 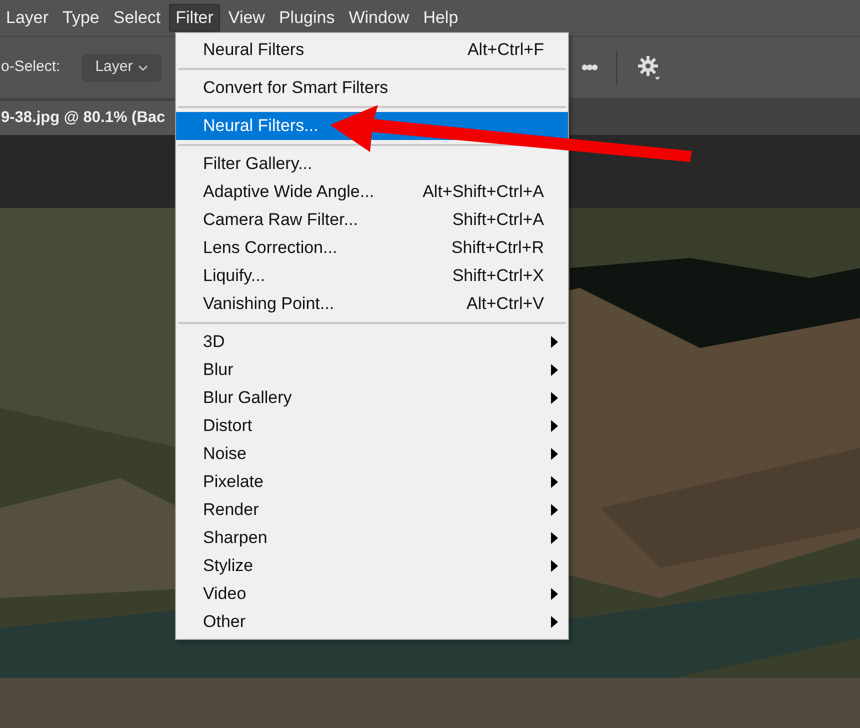 I want to click on menu-option: Convert for Smart Filters, so click(x=372, y=88).